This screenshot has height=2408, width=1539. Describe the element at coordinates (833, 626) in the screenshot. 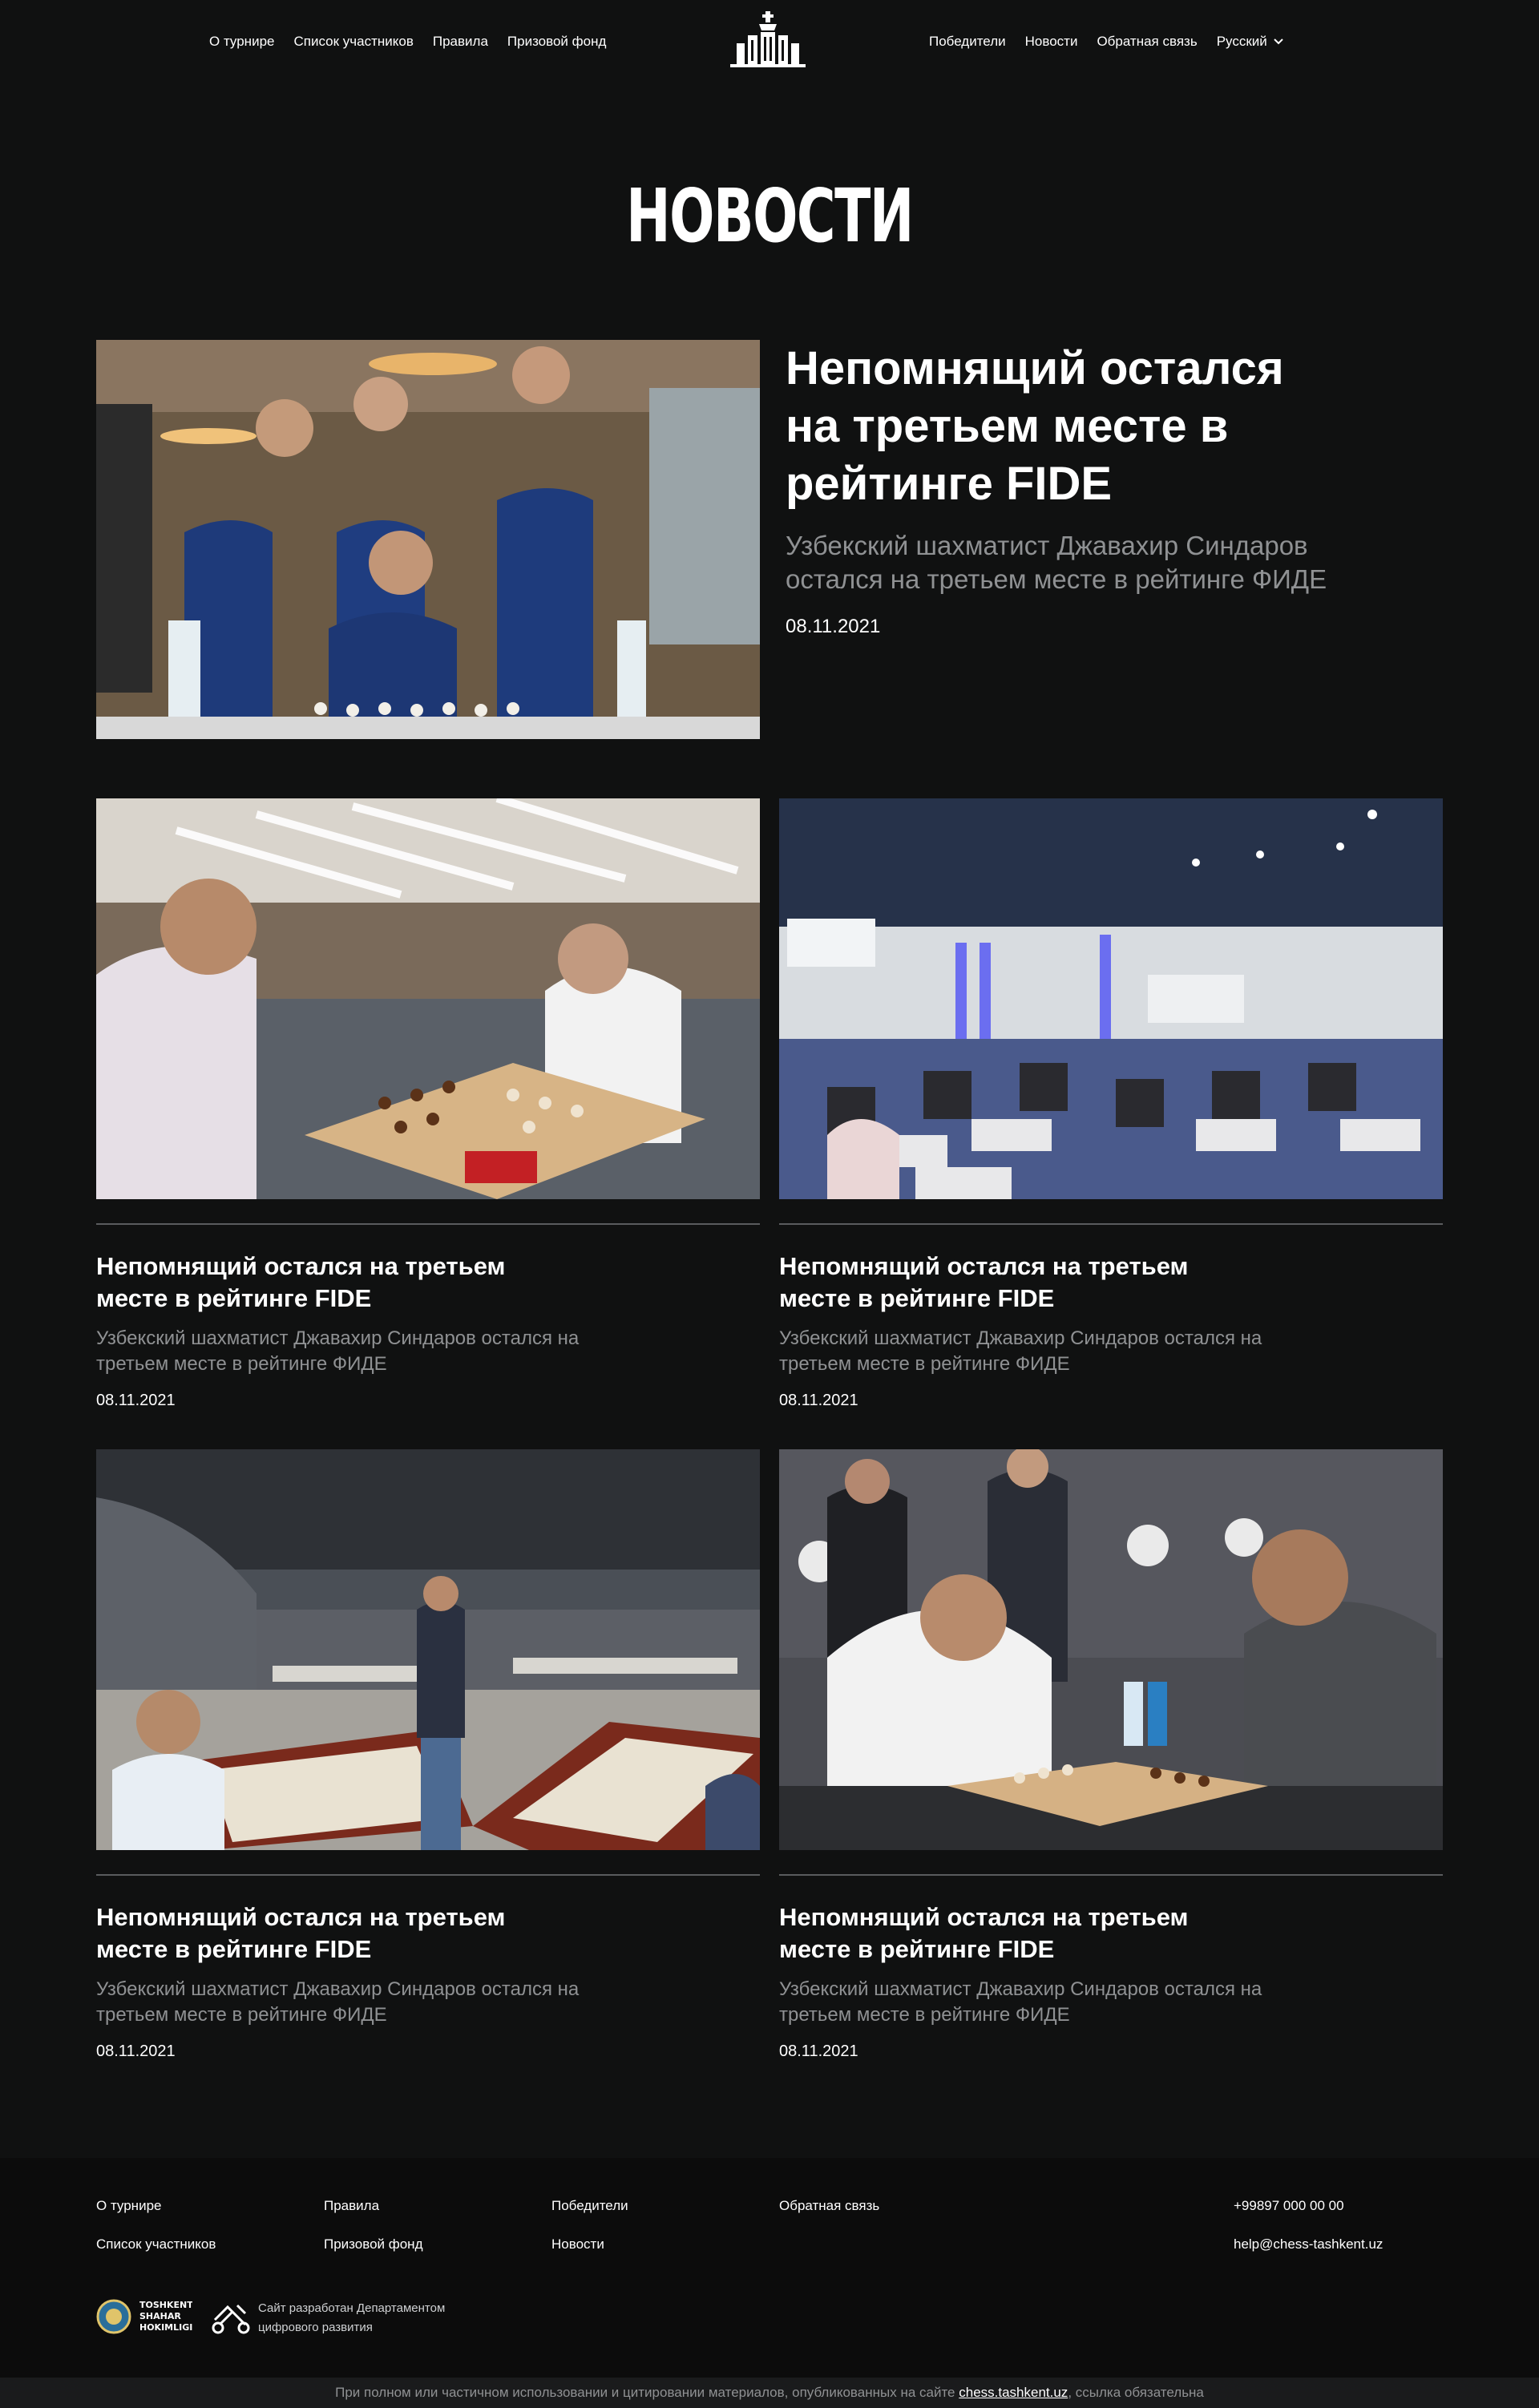

I see `featured-news-date: 08.11.2021` at that location.